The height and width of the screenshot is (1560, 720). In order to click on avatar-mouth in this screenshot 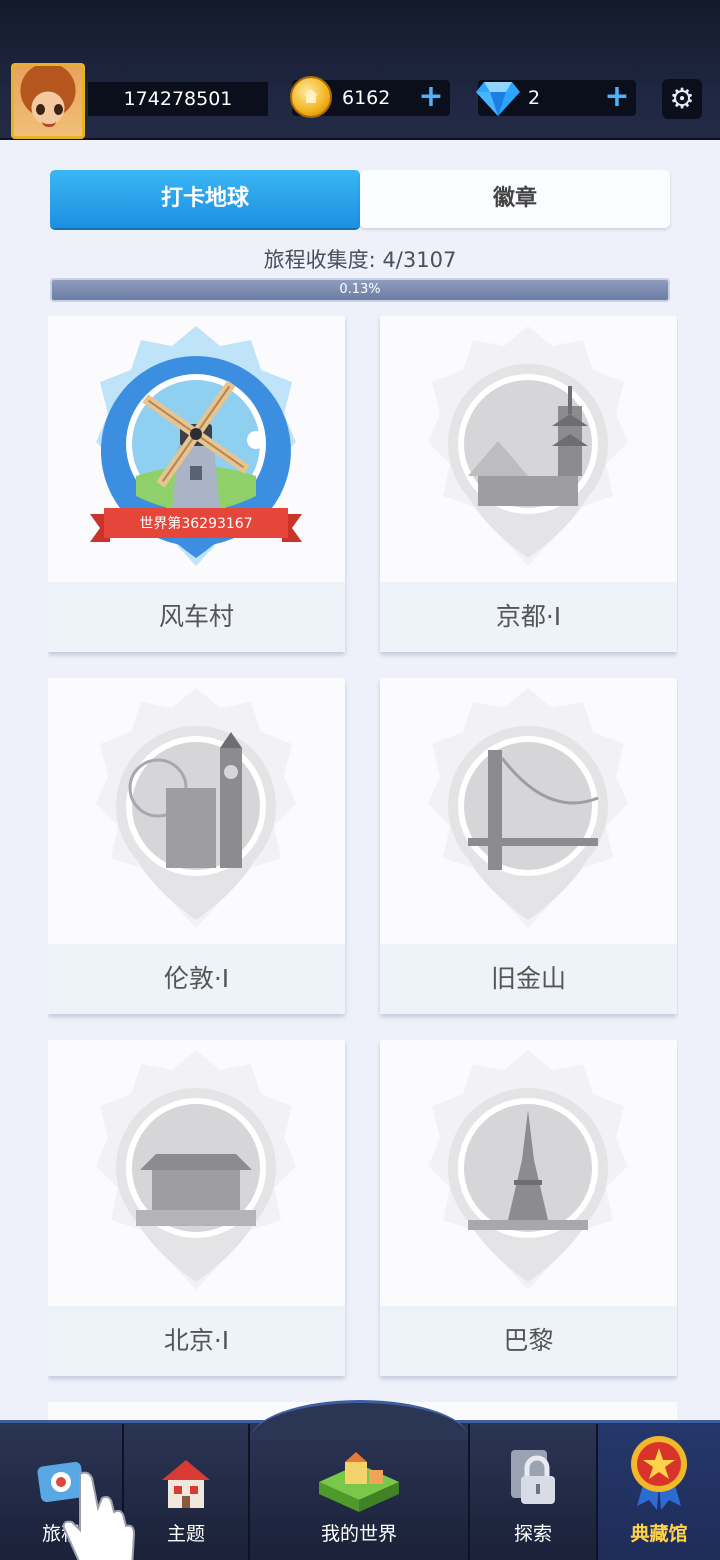, I will do `click(49, 124)`.